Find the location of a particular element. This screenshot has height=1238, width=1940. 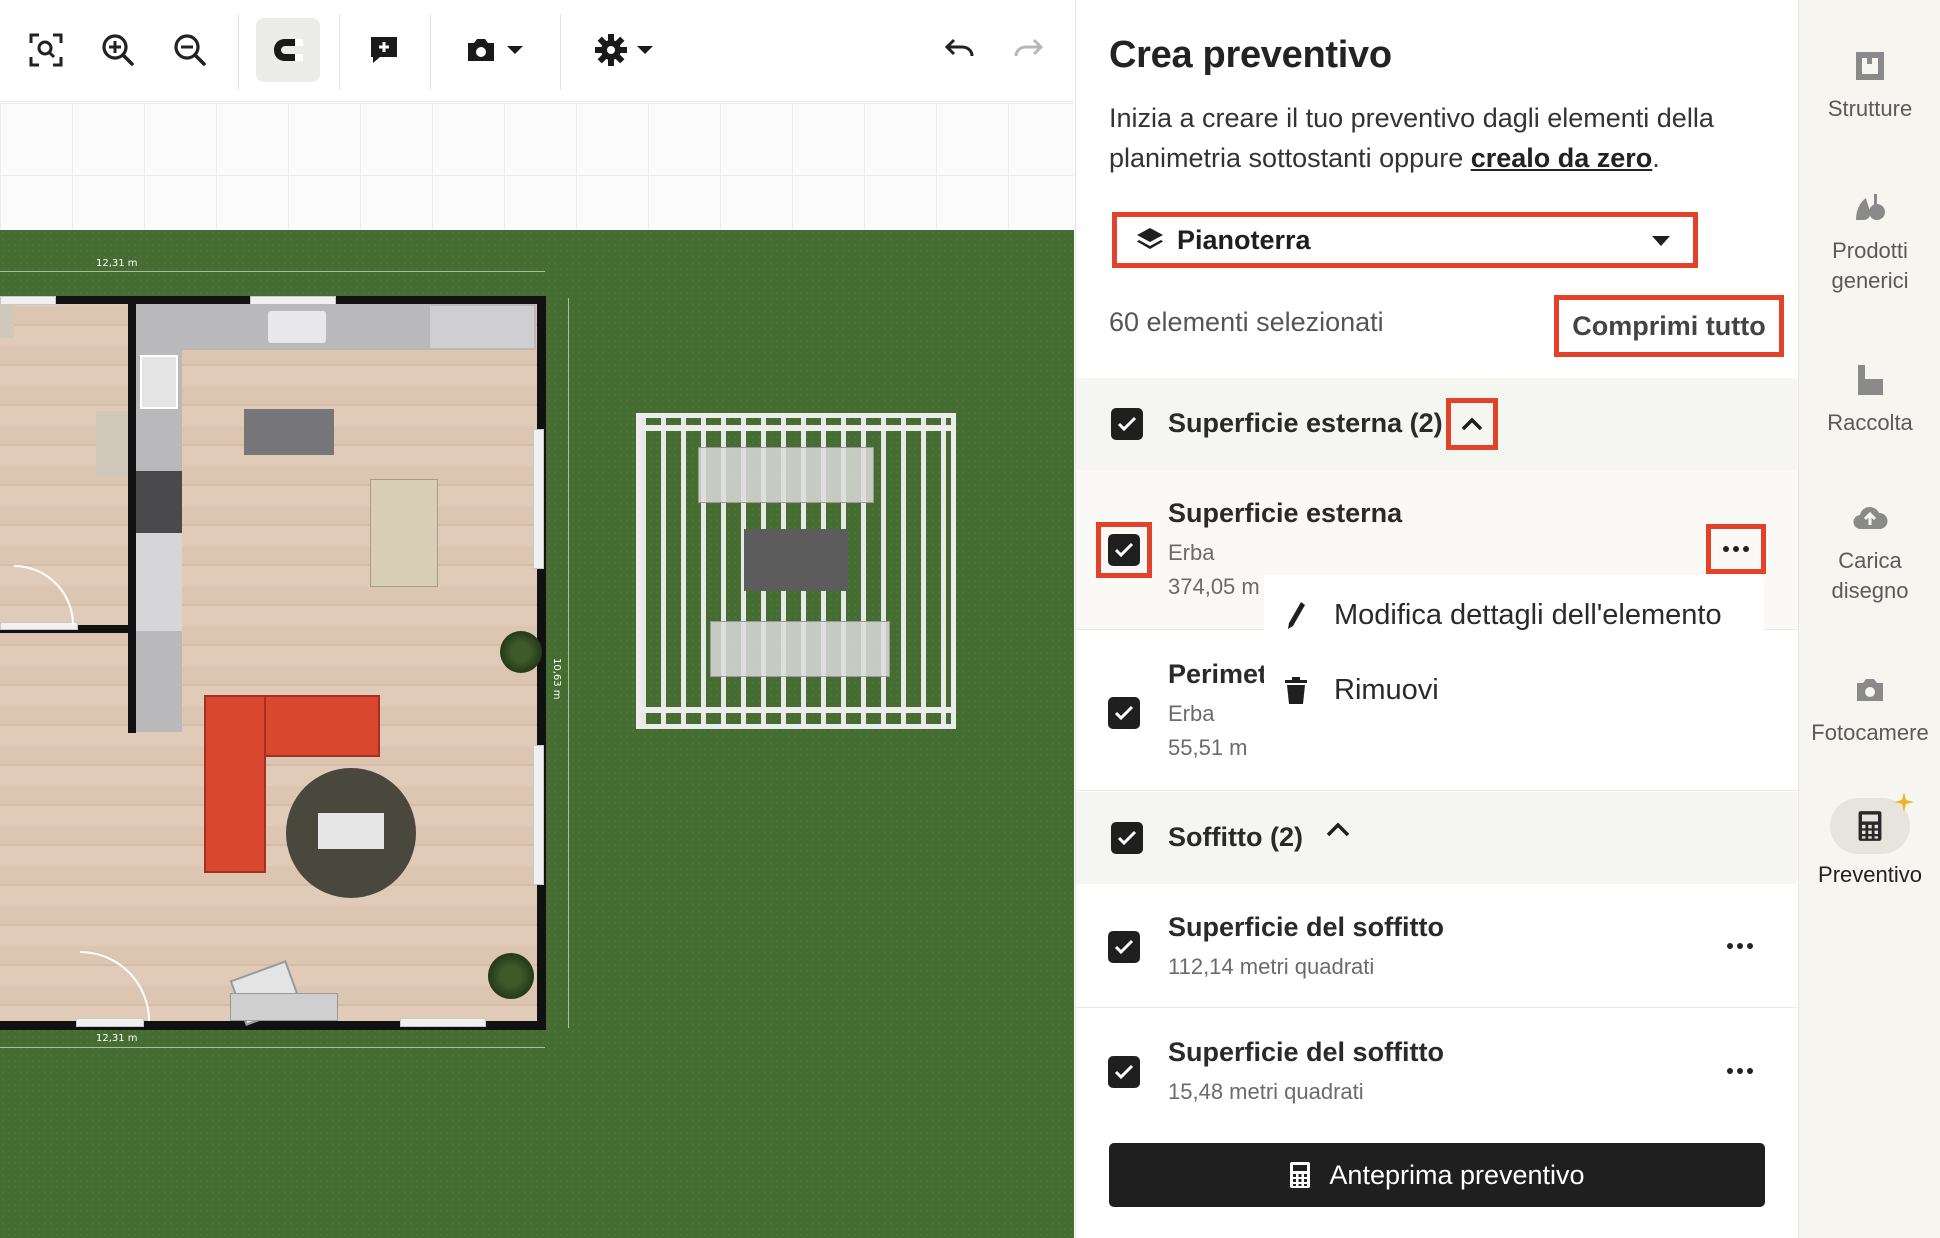

dining-table is located at coordinates (404, 533).